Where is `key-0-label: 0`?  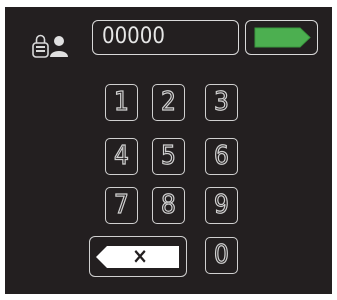
key-0-label: 0 is located at coordinates (221, 254).